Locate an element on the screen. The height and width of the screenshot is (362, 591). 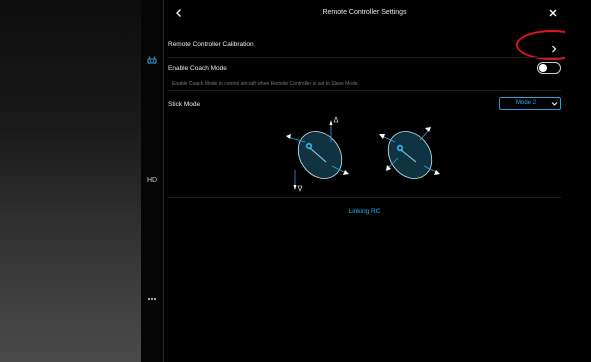
remote-controller-icon is located at coordinates (152, 61).